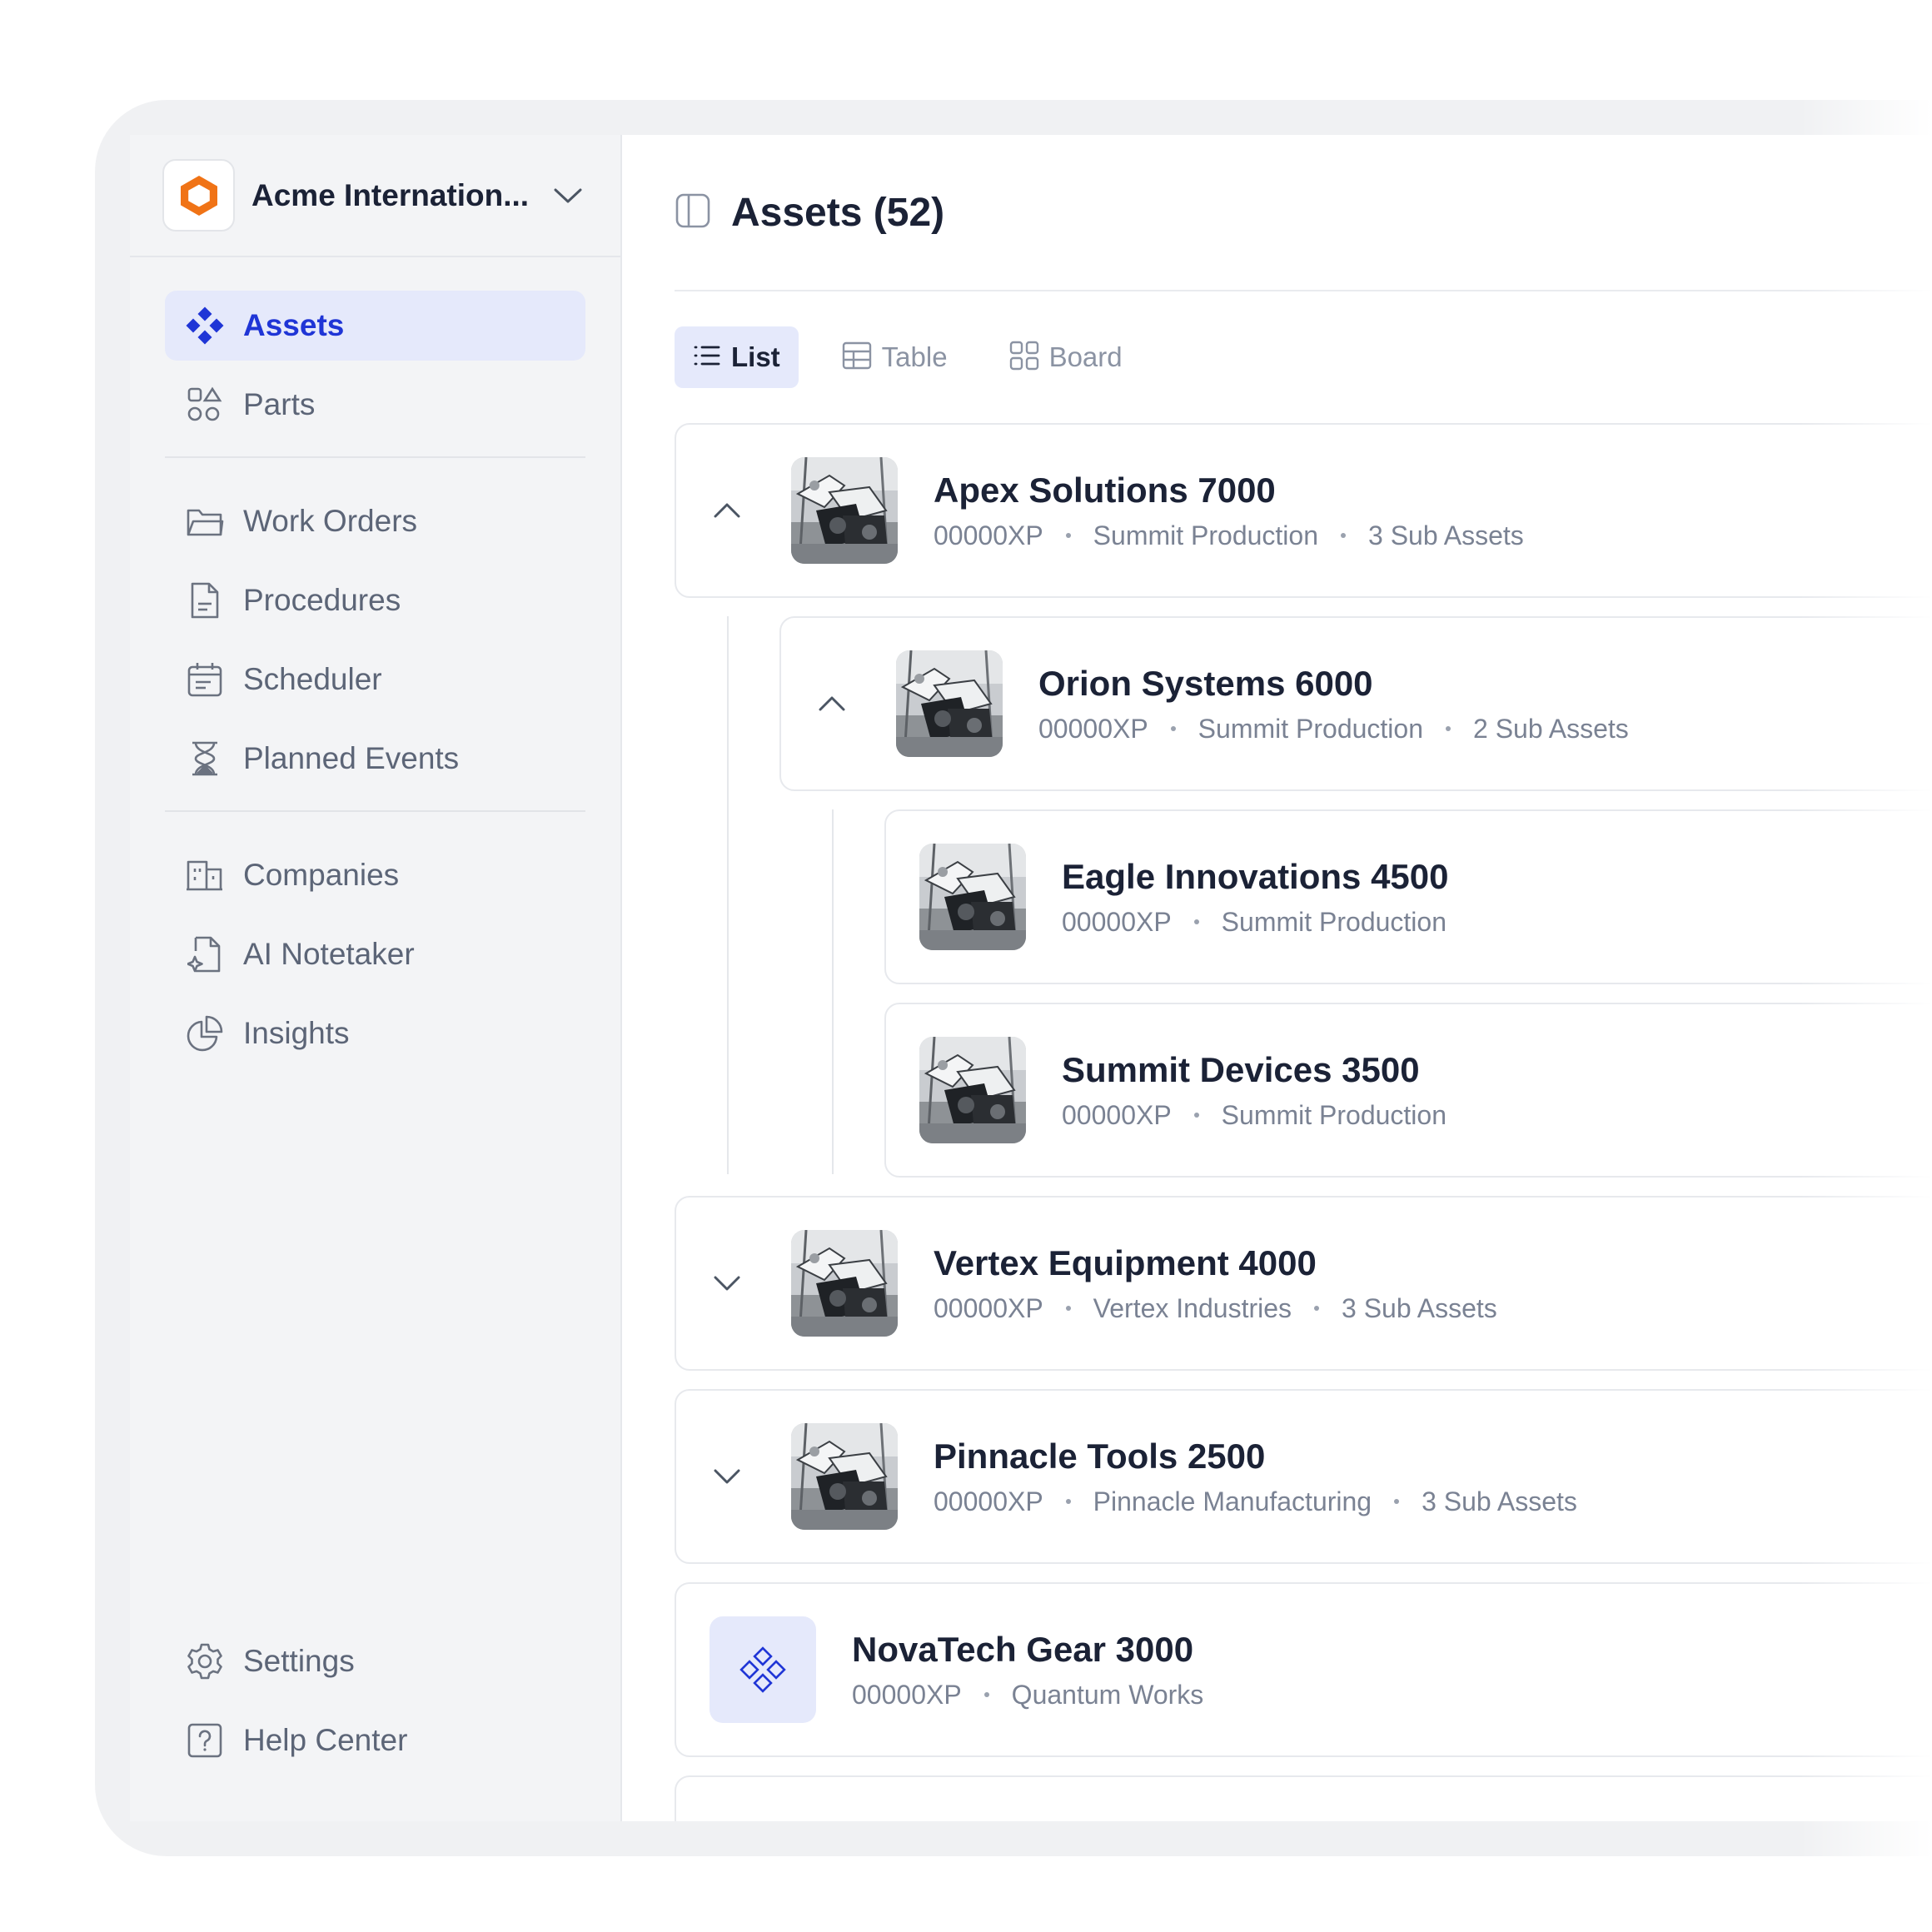 This screenshot has width=1932, height=1932. I want to click on nav-item-parts: Parts, so click(375, 405).